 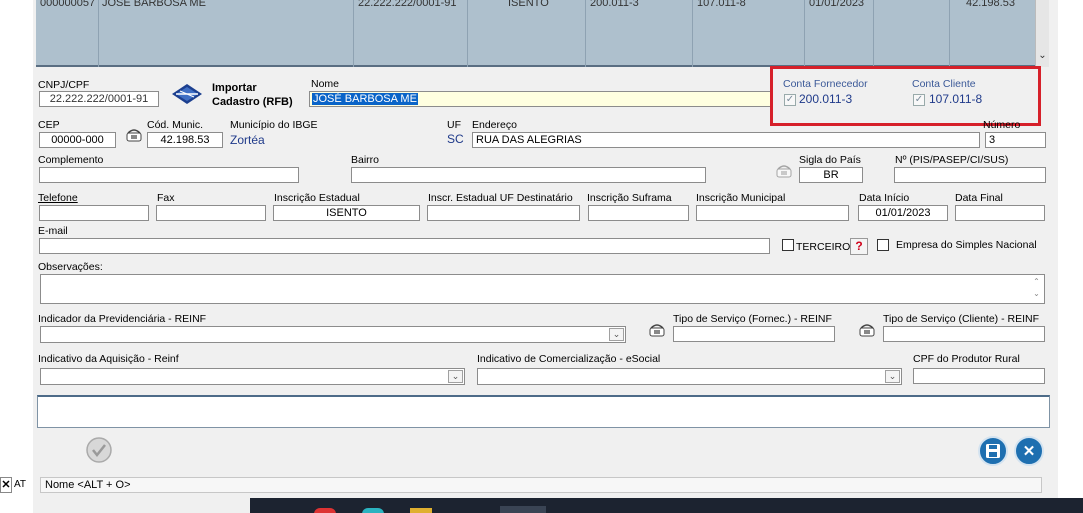 What do you see at coordinates (752, 319) in the screenshot?
I see `tipo-serv-forn-label: Tipo de Serviço (Fornec.) - REINF` at bounding box center [752, 319].